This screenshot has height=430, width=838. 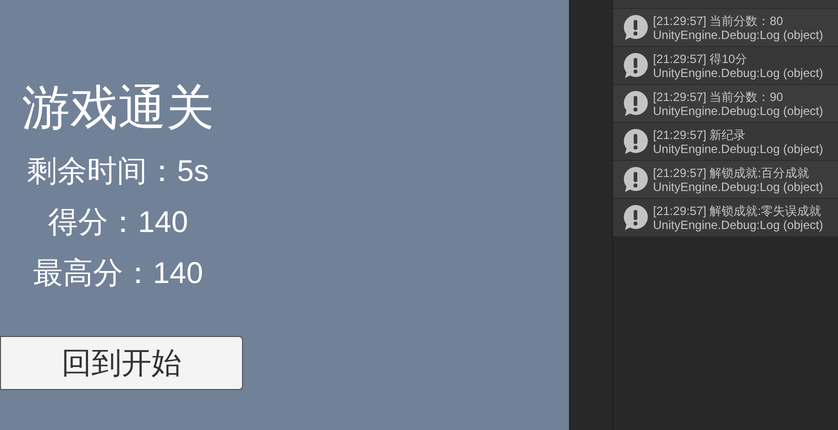 What do you see at coordinates (737, 211) in the screenshot?
I see `log-message: [21:29:57] 解锁成就:零失误成就` at bounding box center [737, 211].